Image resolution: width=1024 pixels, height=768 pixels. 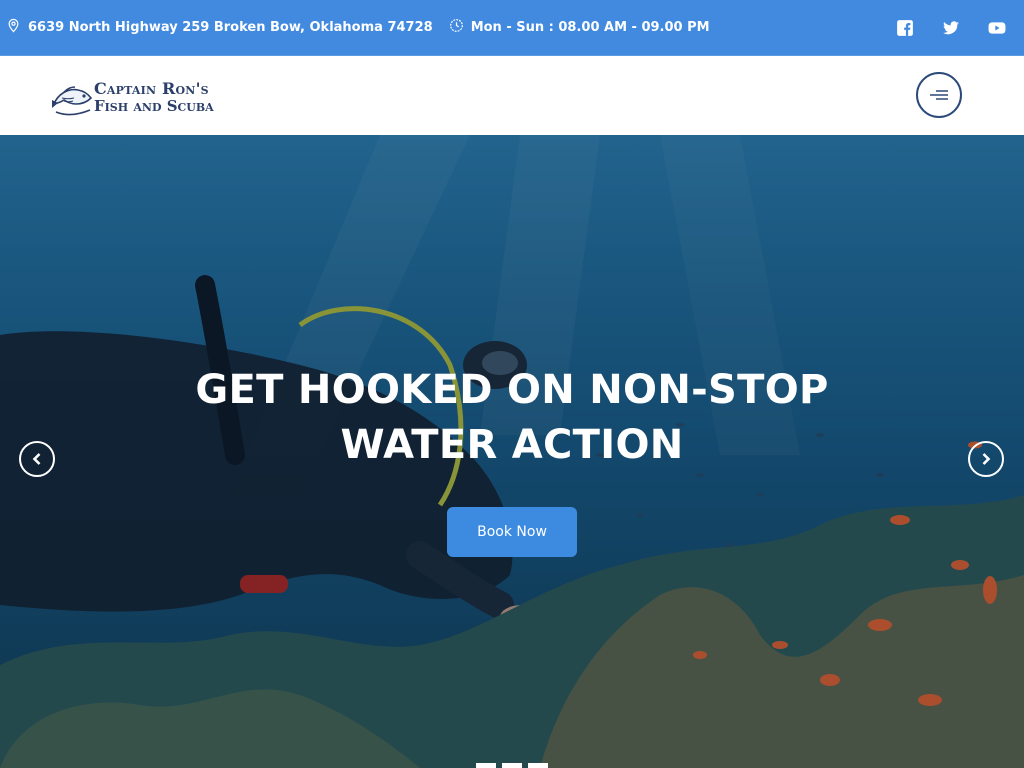 I want to click on social-links, so click(x=951, y=28).